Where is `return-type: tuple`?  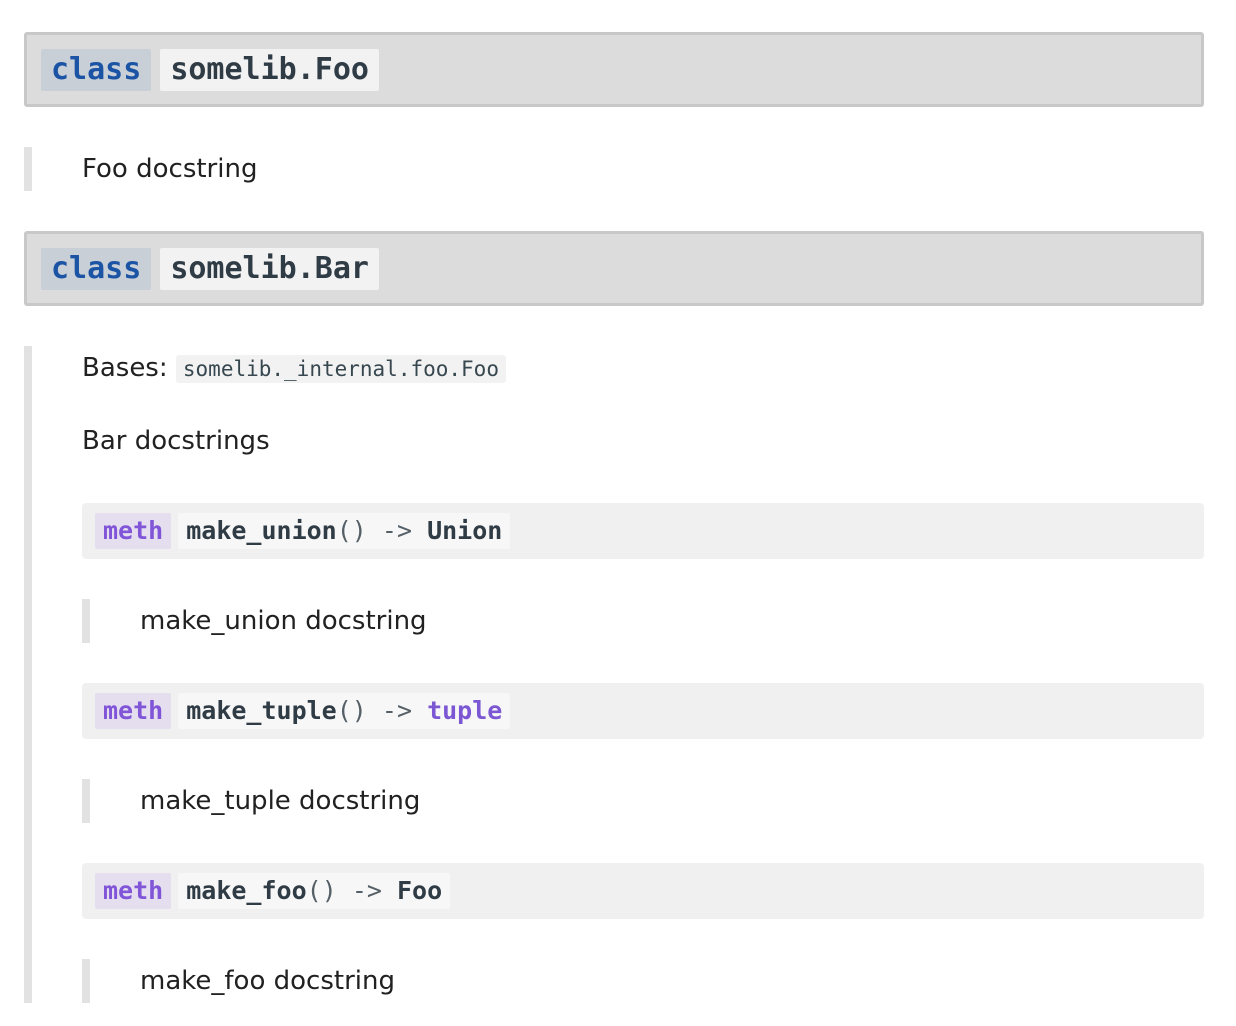 return-type: tuple is located at coordinates (465, 710).